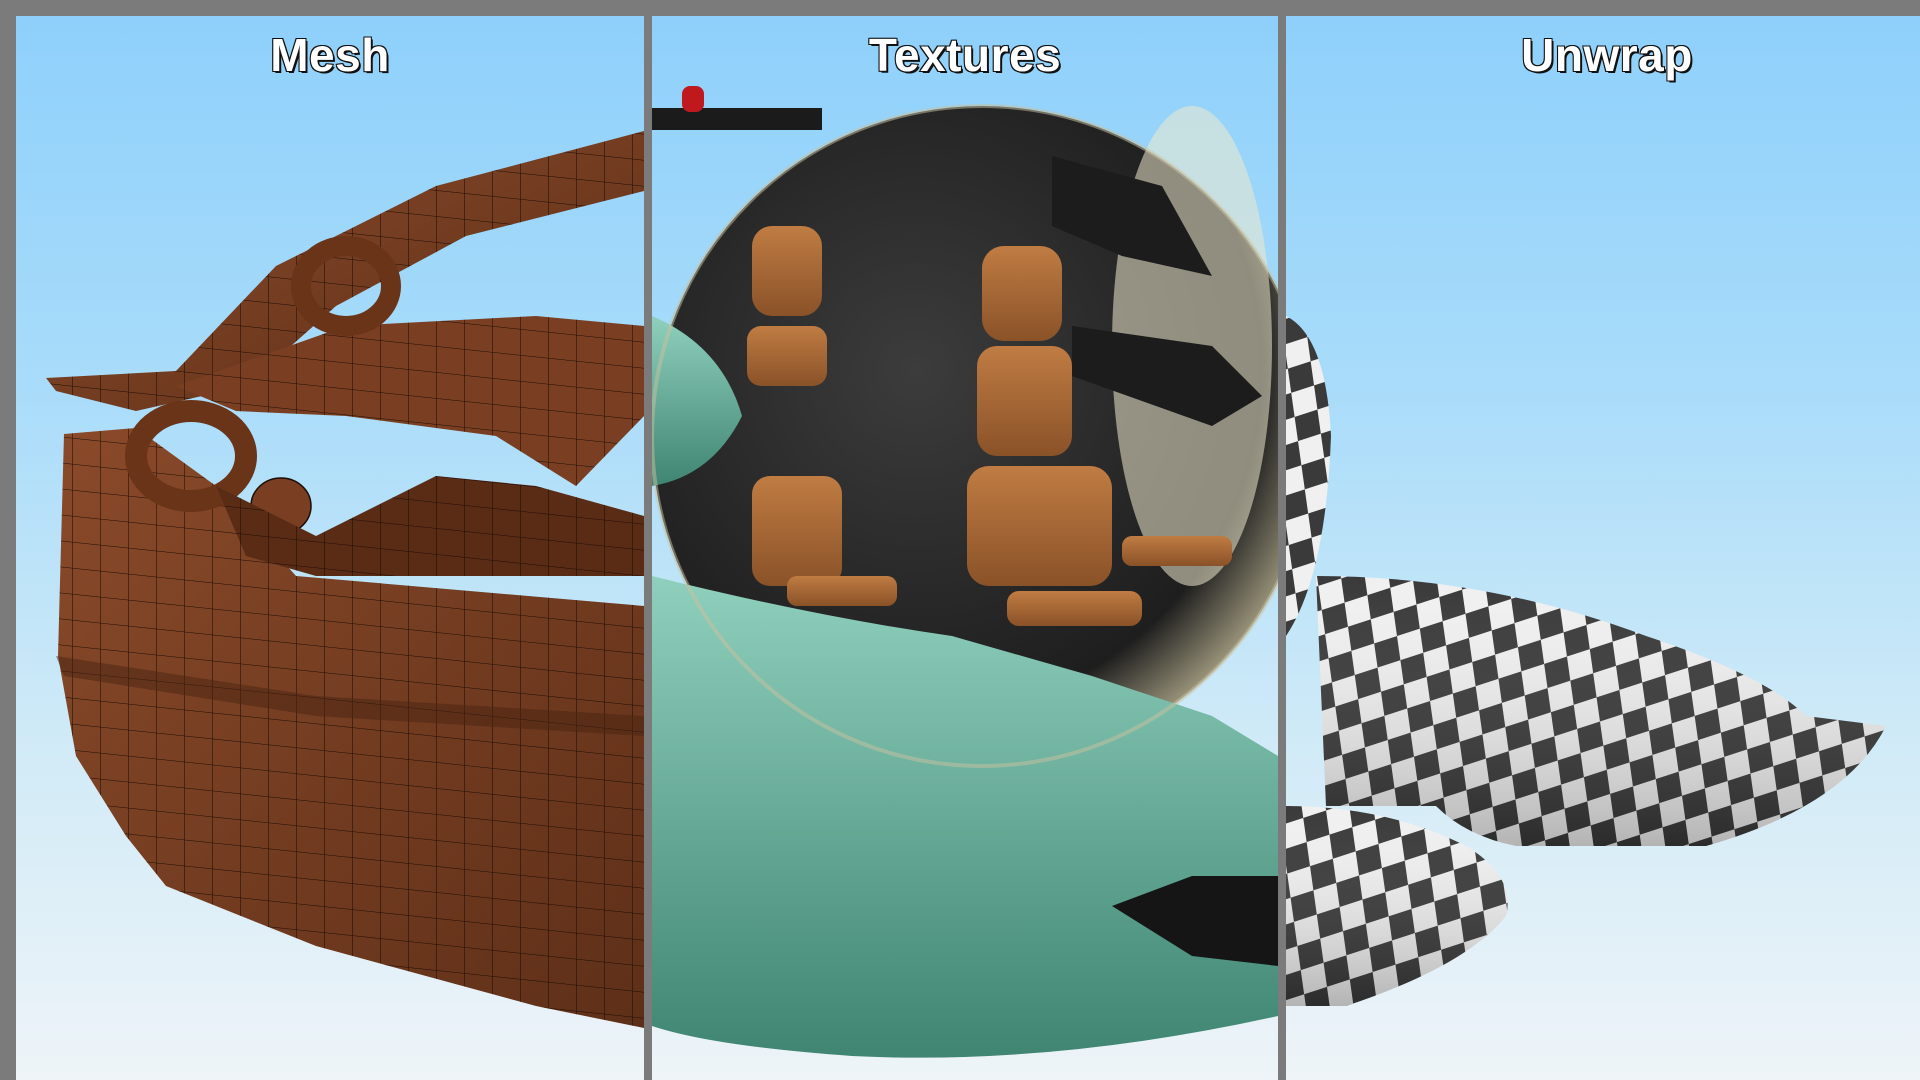 The width and height of the screenshot is (1920, 1080). Describe the element at coordinates (1606, 55) in the screenshot. I see `panel-title-unwrap: Unwrap` at that location.